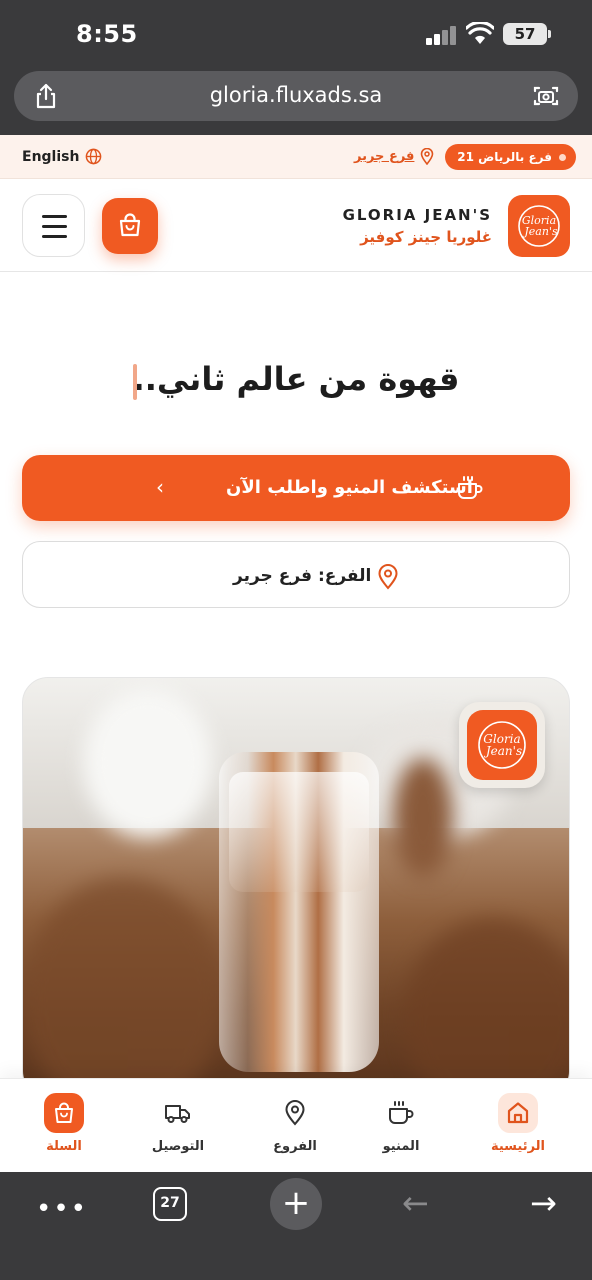 This screenshot has width=592, height=1280. Describe the element at coordinates (401, 1146) in the screenshot. I see `nav-label-menu: المنيو` at that location.